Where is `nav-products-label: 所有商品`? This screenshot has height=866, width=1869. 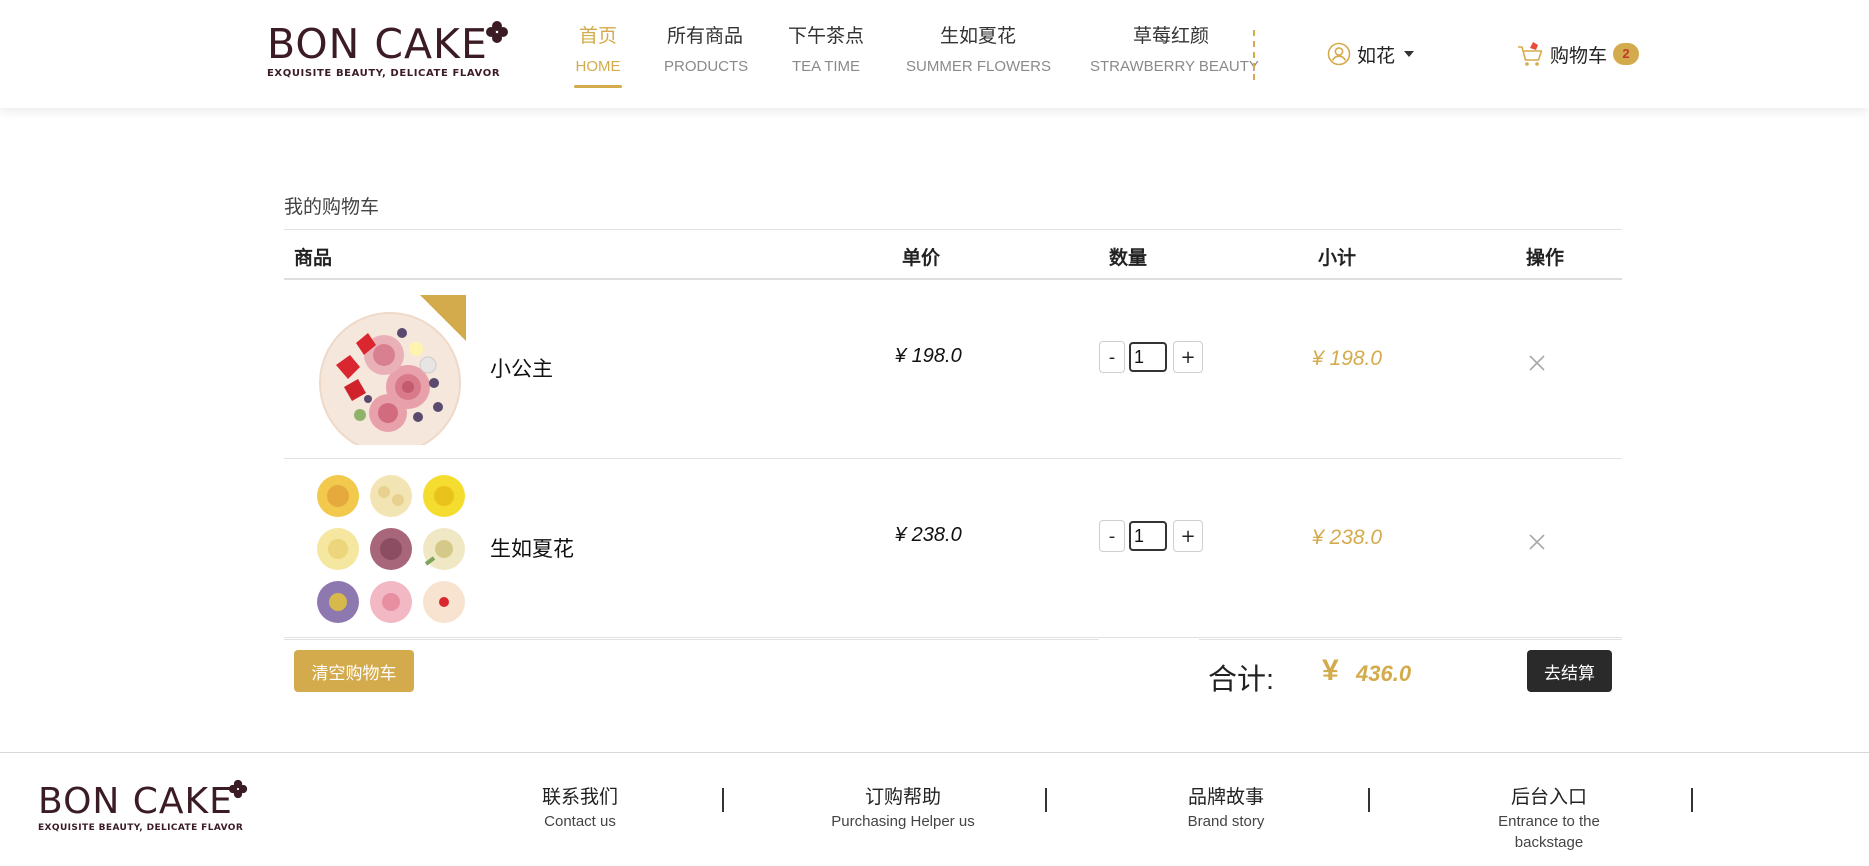 nav-products-label: 所有商品 is located at coordinates (704, 36).